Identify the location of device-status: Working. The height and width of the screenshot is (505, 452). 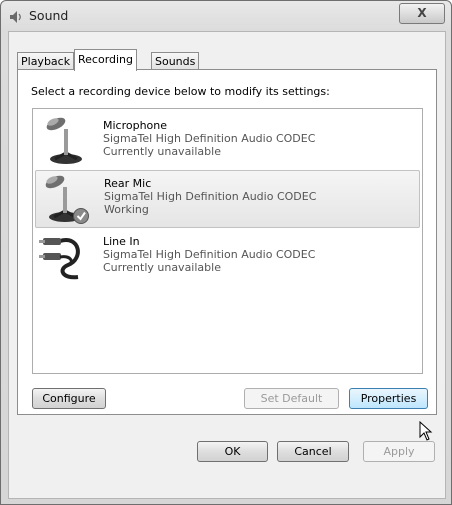
(126, 209).